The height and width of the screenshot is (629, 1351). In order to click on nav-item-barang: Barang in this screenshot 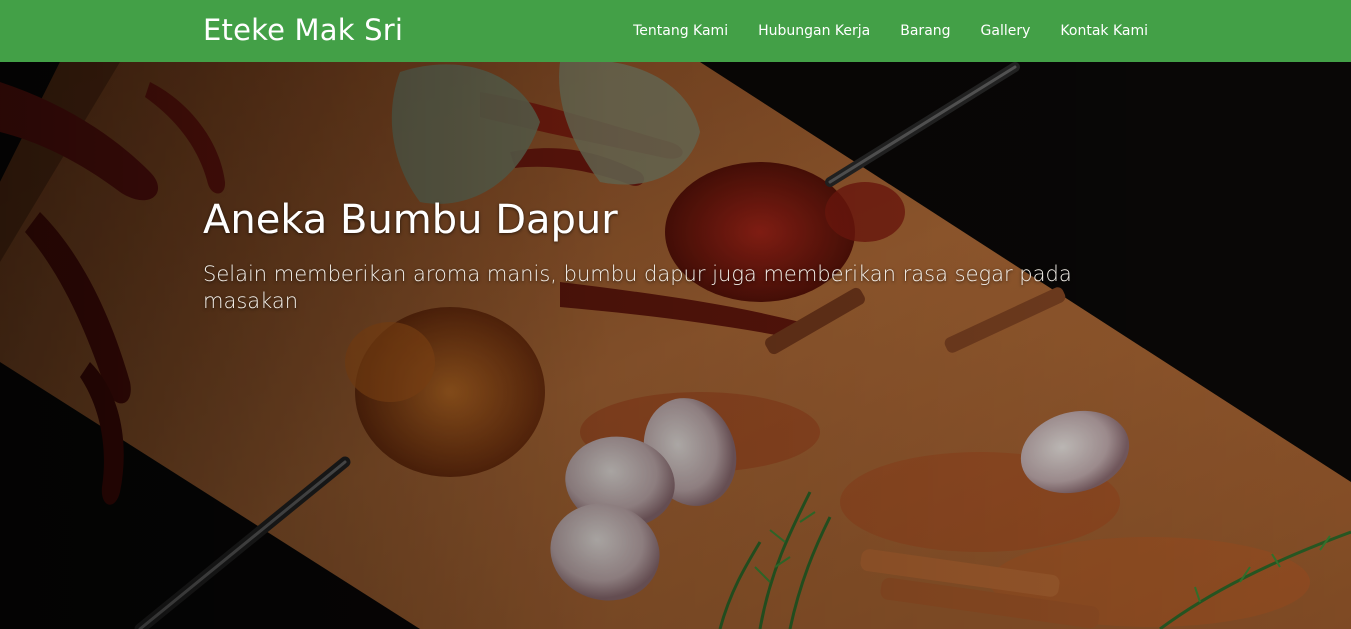, I will do `click(925, 31)`.